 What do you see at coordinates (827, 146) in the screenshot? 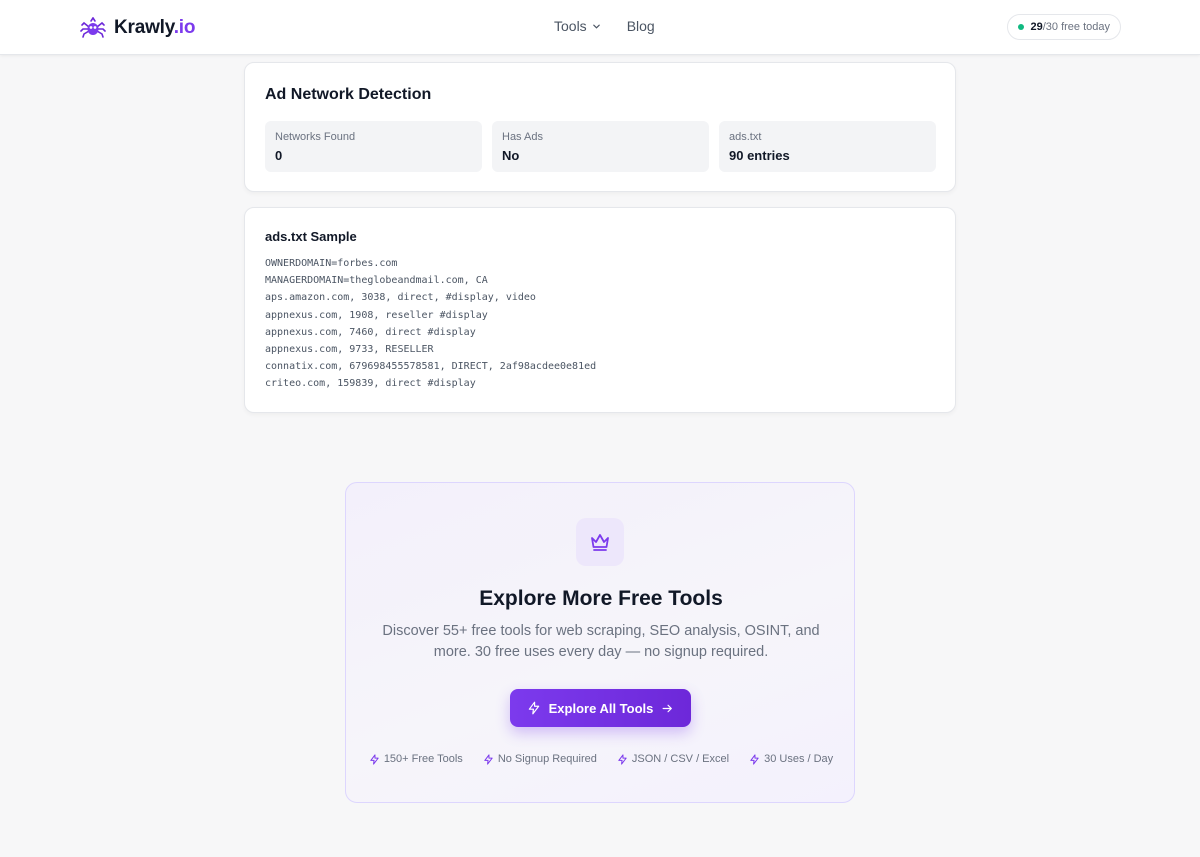
I see `stat-ads-txt: ads.txt 90 entries` at bounding box center [827, 146].